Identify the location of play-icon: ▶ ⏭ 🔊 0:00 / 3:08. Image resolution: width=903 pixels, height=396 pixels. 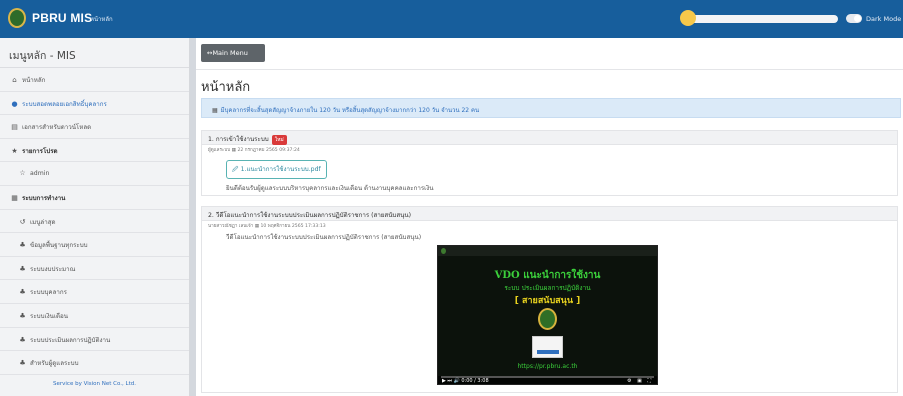
(465, 381).